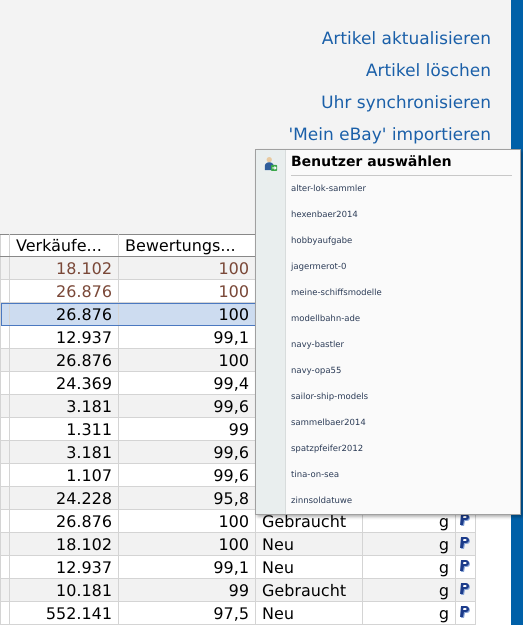 Image resolution: width=523 pixels, height=625 pixels. Describe the element at coordinates (401, 475) in the screenshot. I see `menu-item: tina-on-sea` at that location.